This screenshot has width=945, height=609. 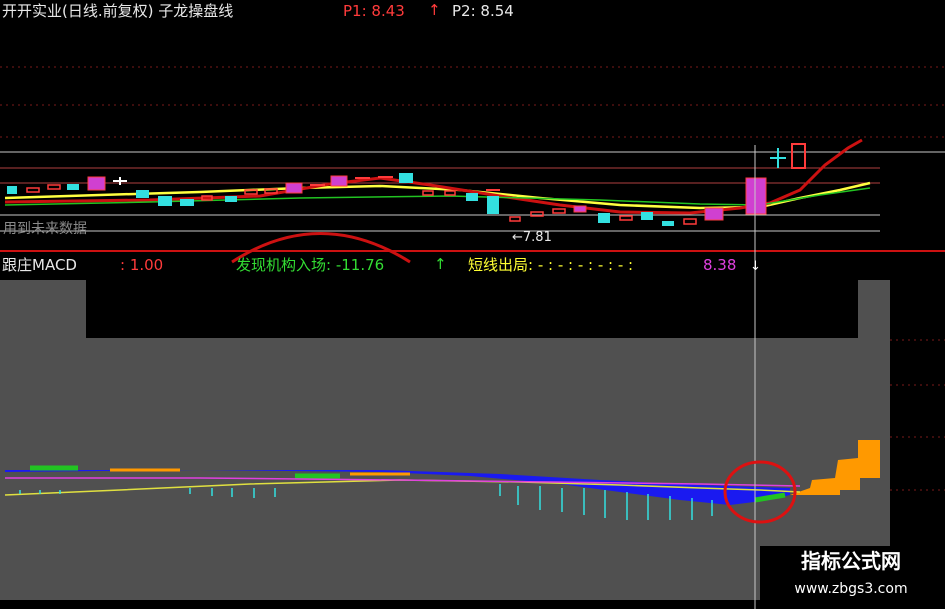 What do you see at coordinates (310, 265) in the screenshot?
I see `institution-entry-label: 发现机构入场: -11.76` at bounding box center [310, 265].